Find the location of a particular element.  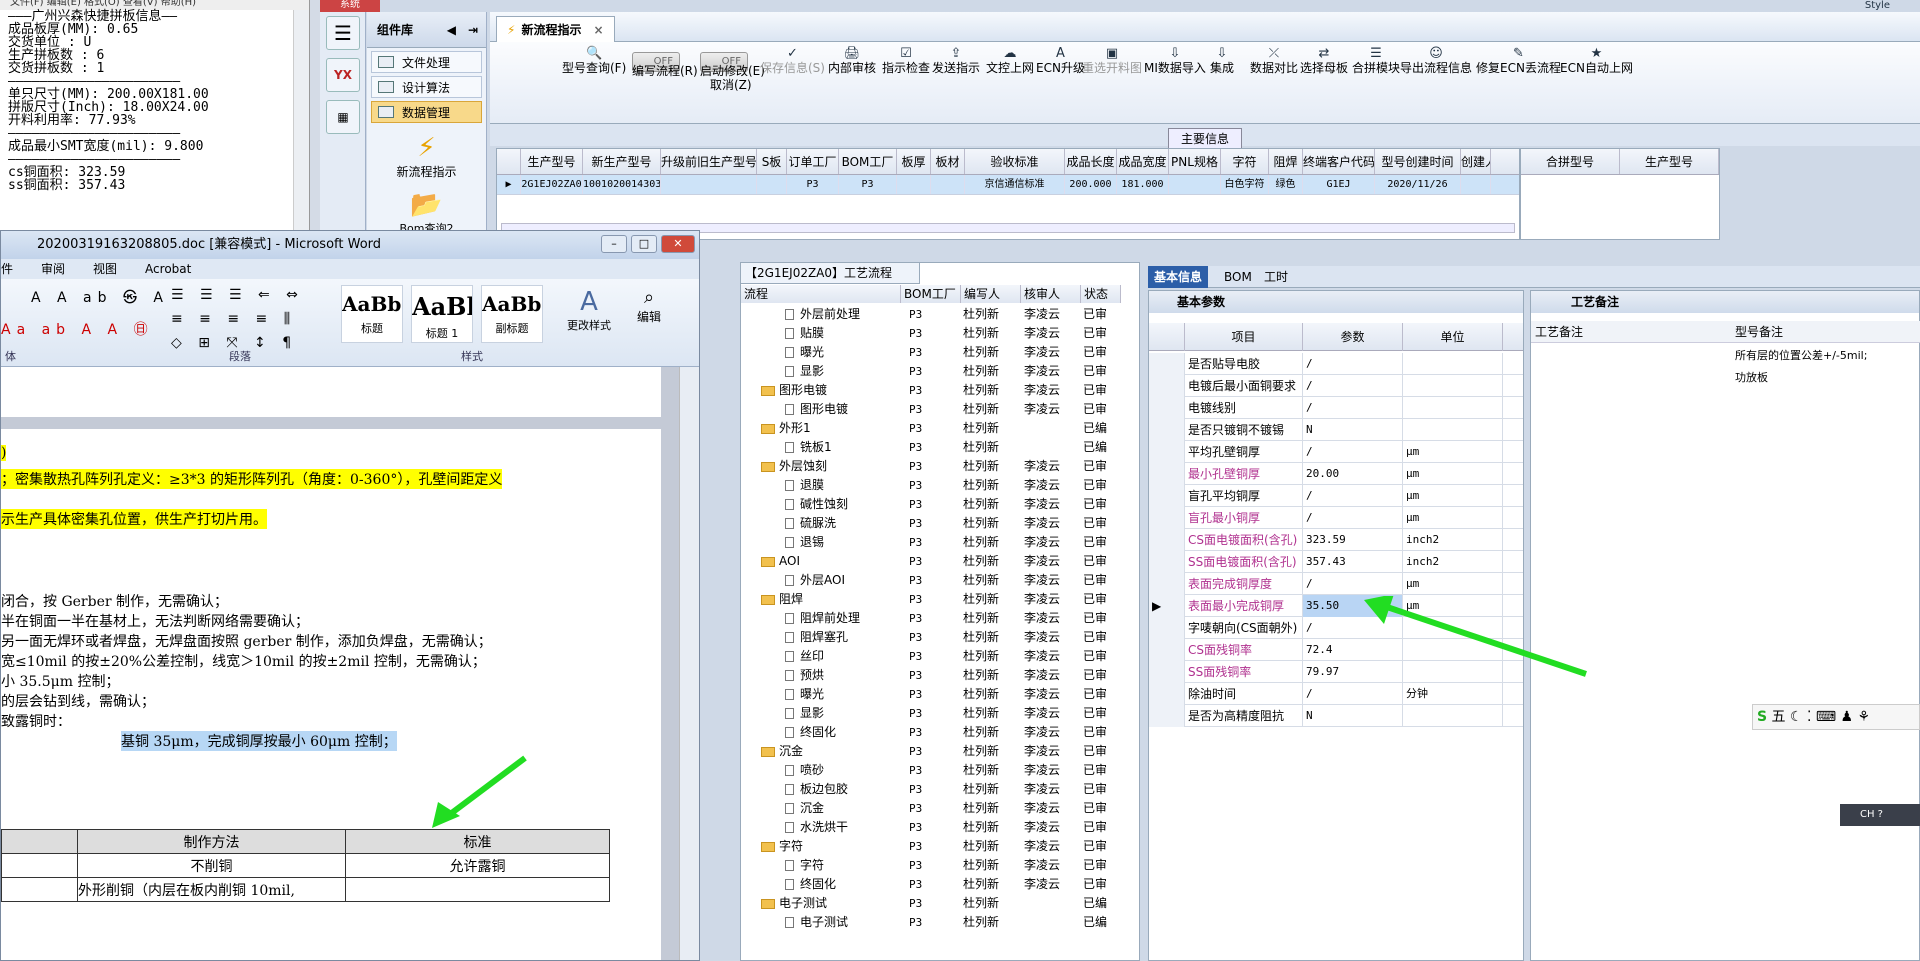

doc-line: 半在铜面一半在基材上，无法判断网络需要确认； is located at coordinates (155, 621).